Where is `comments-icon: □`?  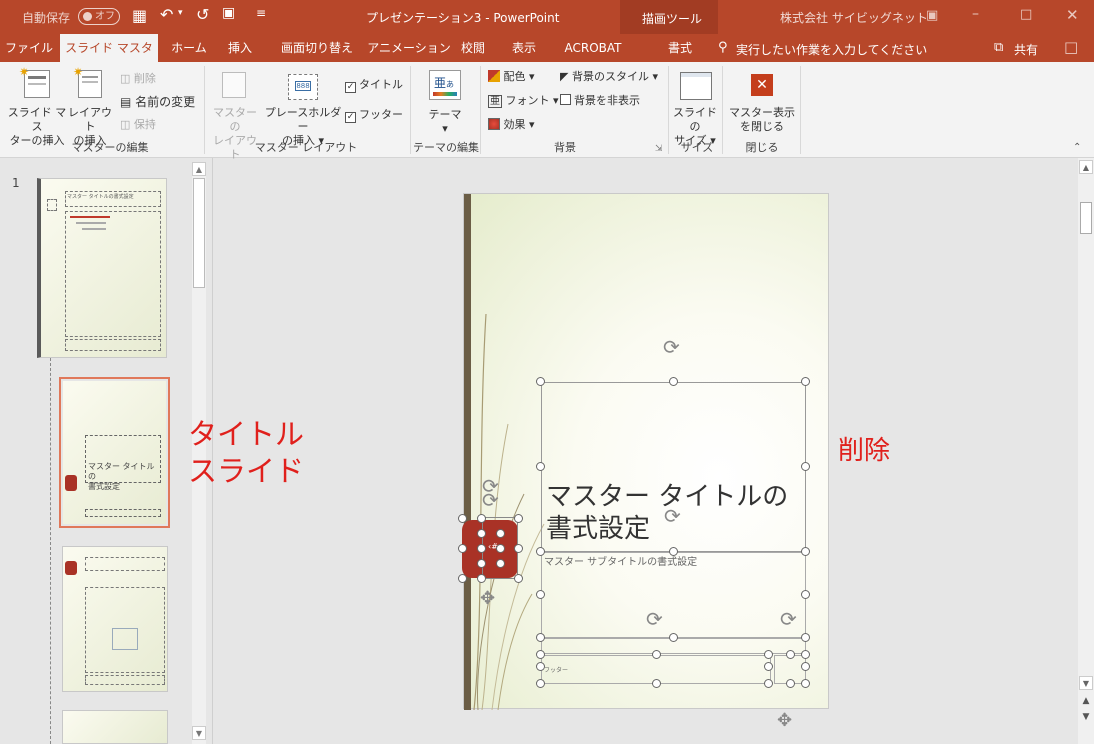 comments-icon: □ is located at coordinates (1071, 47).